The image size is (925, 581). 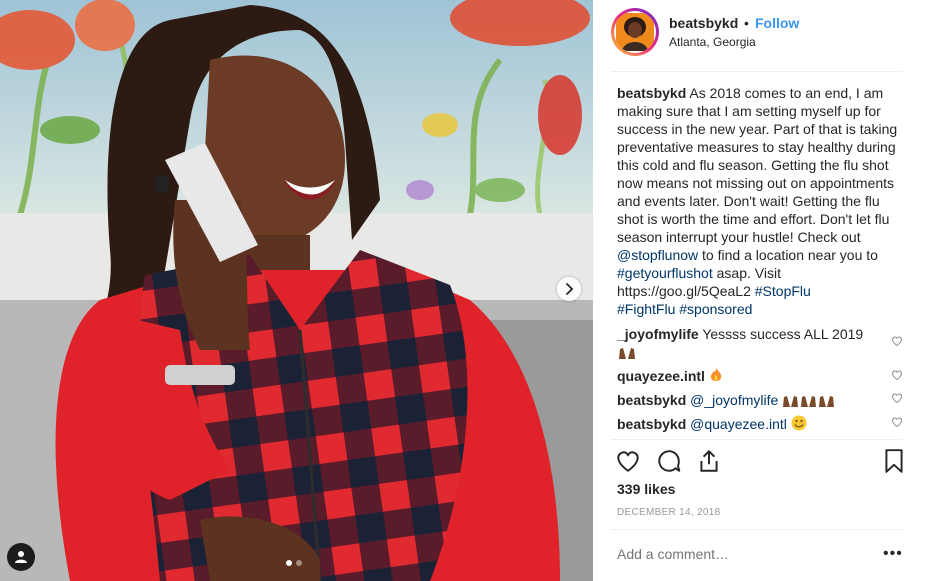 What do you see at coordinates (715, 309) in the screenshot?
I see `caption-hashtag-sponsored: #sponsored` at bounding box center [715, 309].